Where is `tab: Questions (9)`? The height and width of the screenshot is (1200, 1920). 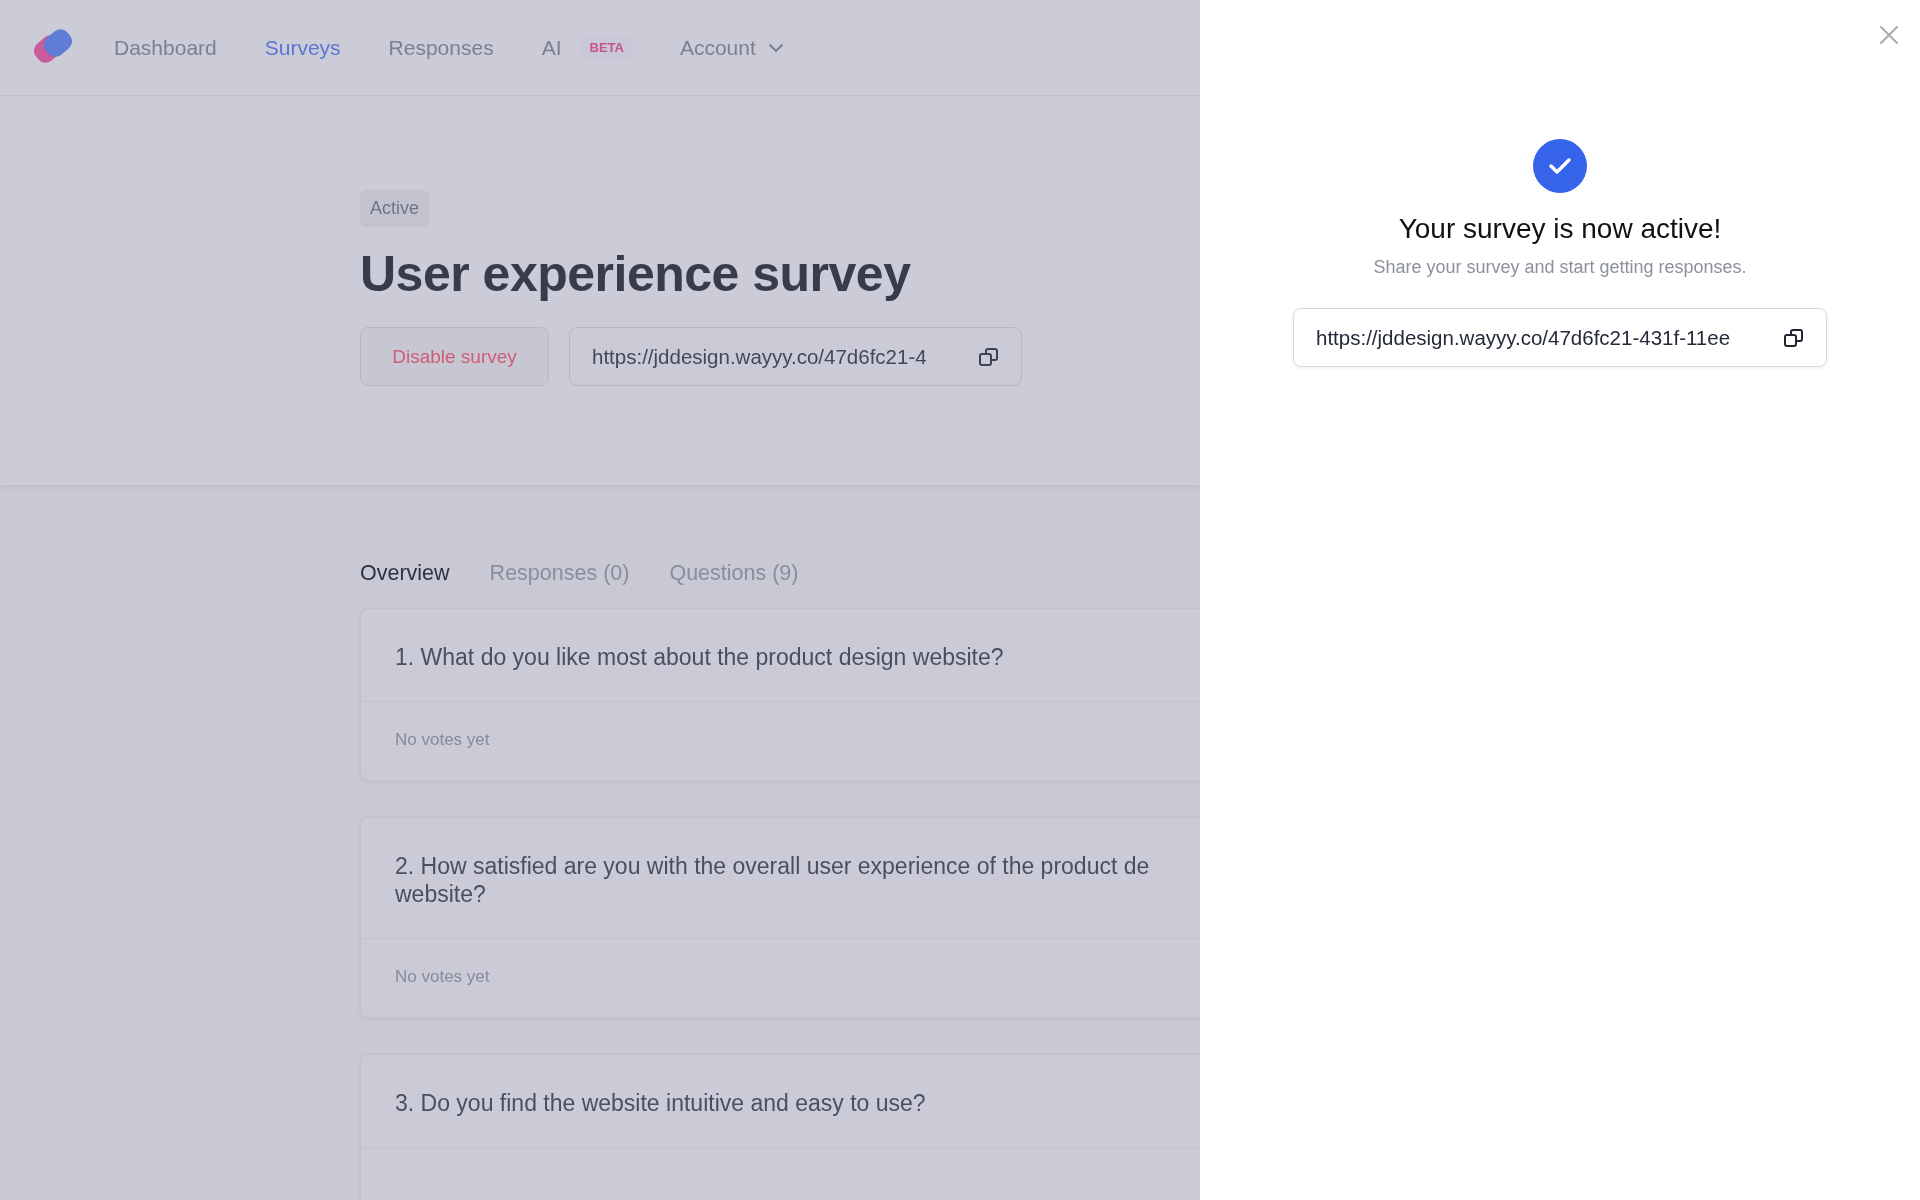 tab: Questions (9) is located at coordinates (734, 573).